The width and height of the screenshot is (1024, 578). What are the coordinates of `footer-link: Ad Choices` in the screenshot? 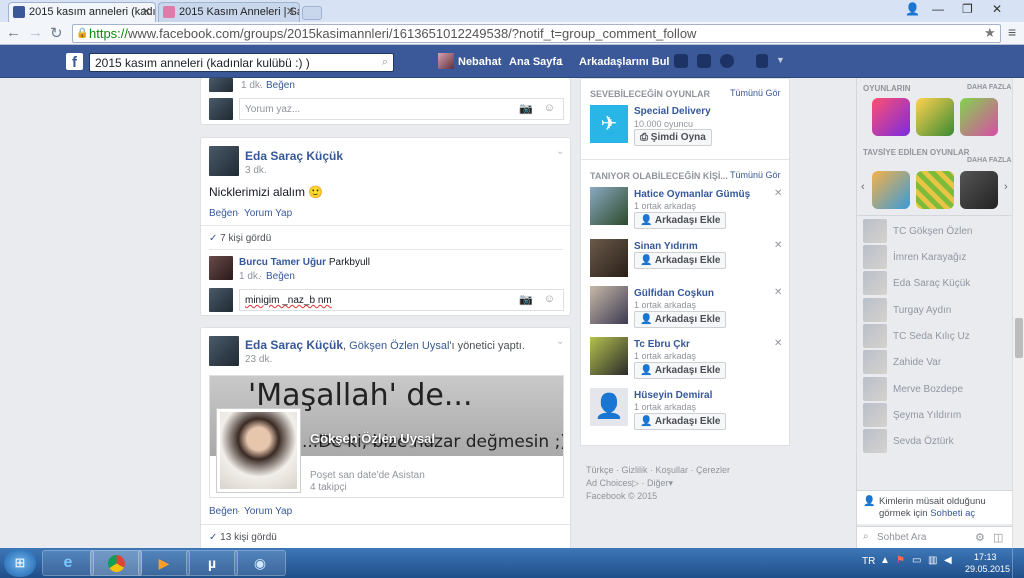 It's located at (609, 483).